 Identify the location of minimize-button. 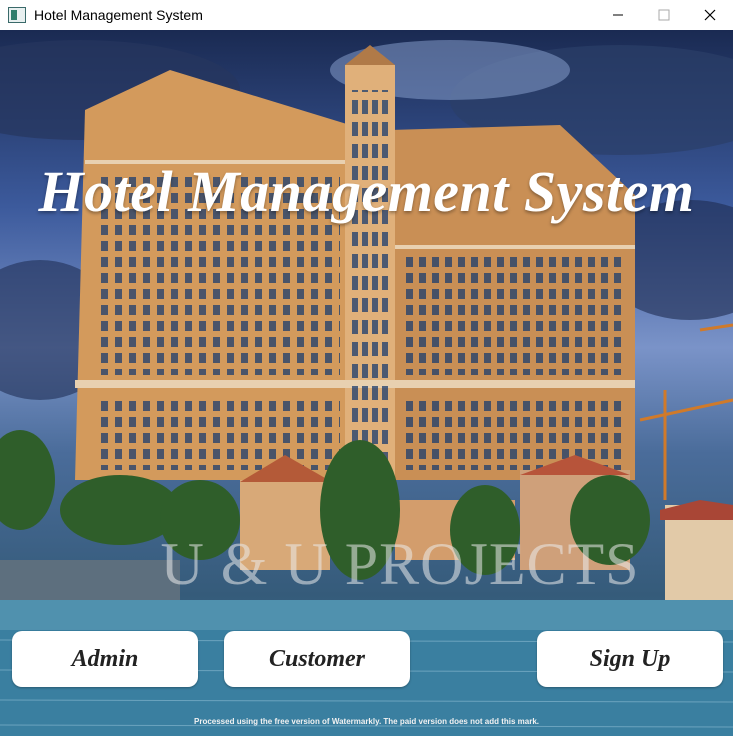
(618, 15).